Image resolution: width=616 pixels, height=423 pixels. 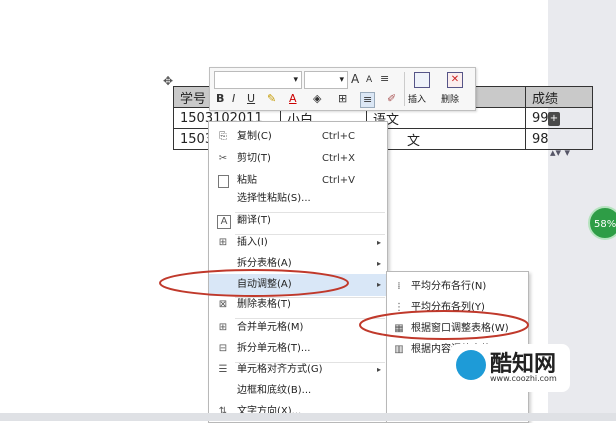 What do you see at coordinates (254, 283) in the screenshot?
I see `annotation-ellipse-auto-fit` at bounding box center [254, 283].